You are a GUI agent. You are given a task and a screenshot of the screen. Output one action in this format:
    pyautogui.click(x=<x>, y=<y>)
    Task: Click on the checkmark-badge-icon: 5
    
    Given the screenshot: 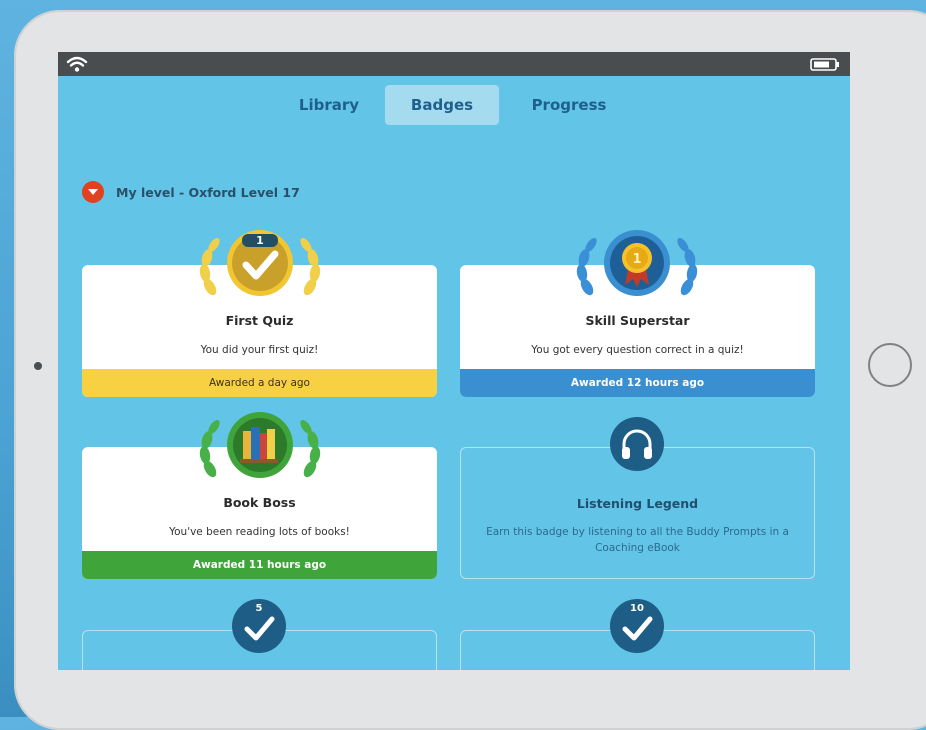 What is the action you would take?
    pyautogui.click(x=259, y=626)
    